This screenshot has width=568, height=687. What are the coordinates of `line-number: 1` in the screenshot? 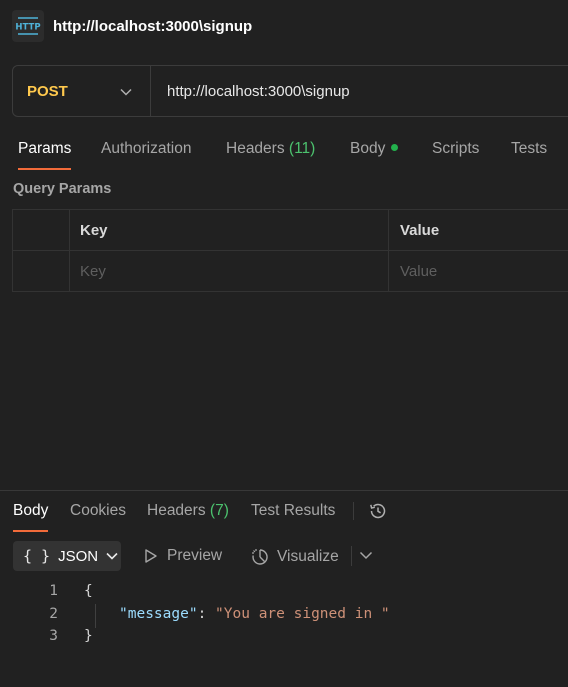 It's located at (53, 591).